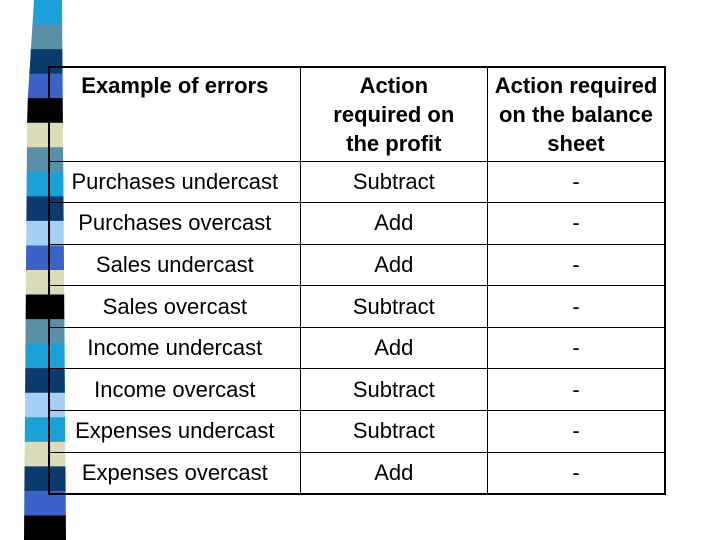  I want to click on header-line: Action, so click(394, 85).